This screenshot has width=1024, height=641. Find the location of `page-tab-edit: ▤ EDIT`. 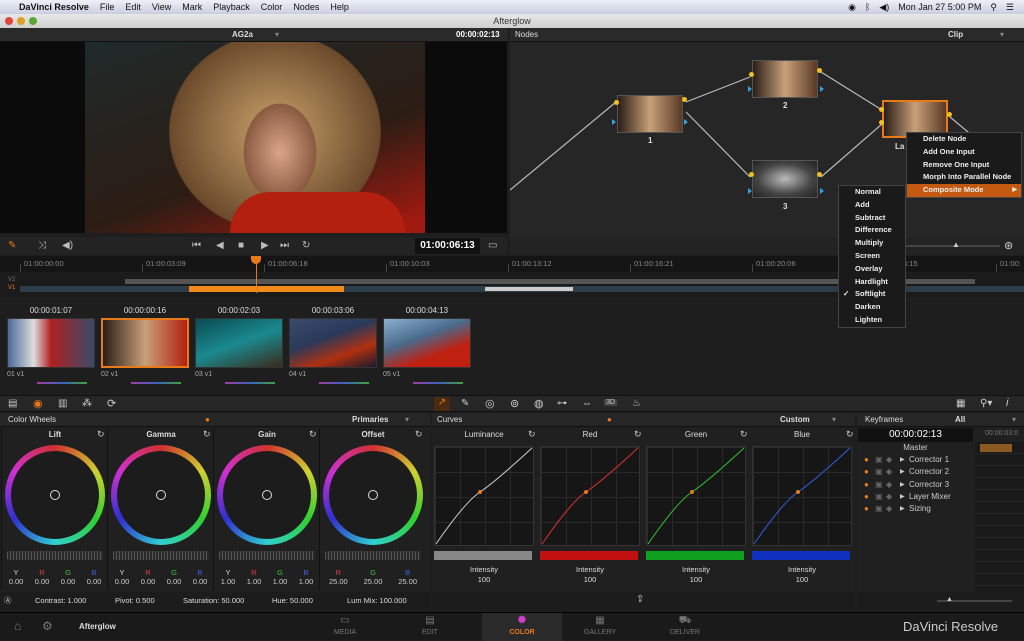

page-tab-edit: ▤ EDIT is located at coordinates (430, 627).